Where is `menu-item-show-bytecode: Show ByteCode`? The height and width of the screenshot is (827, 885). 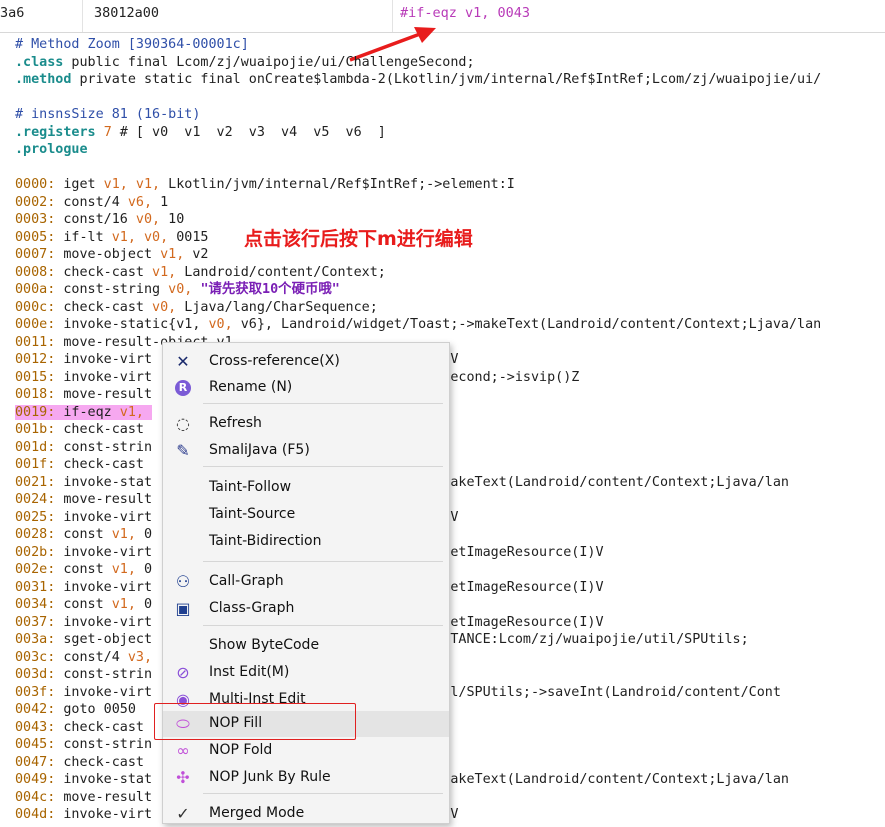
menu-item-show-bytecode: Show ByteCode is located at coordinates (306, 646).